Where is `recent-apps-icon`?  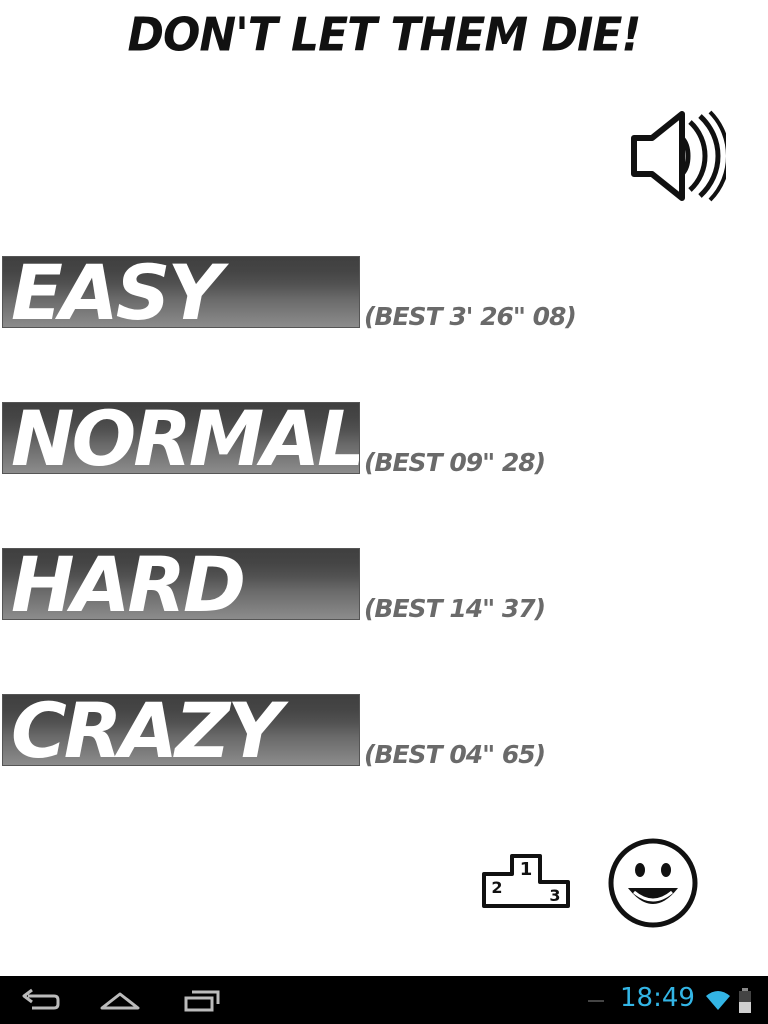 recent-apps-icon is located at coordinates (202, 1001).